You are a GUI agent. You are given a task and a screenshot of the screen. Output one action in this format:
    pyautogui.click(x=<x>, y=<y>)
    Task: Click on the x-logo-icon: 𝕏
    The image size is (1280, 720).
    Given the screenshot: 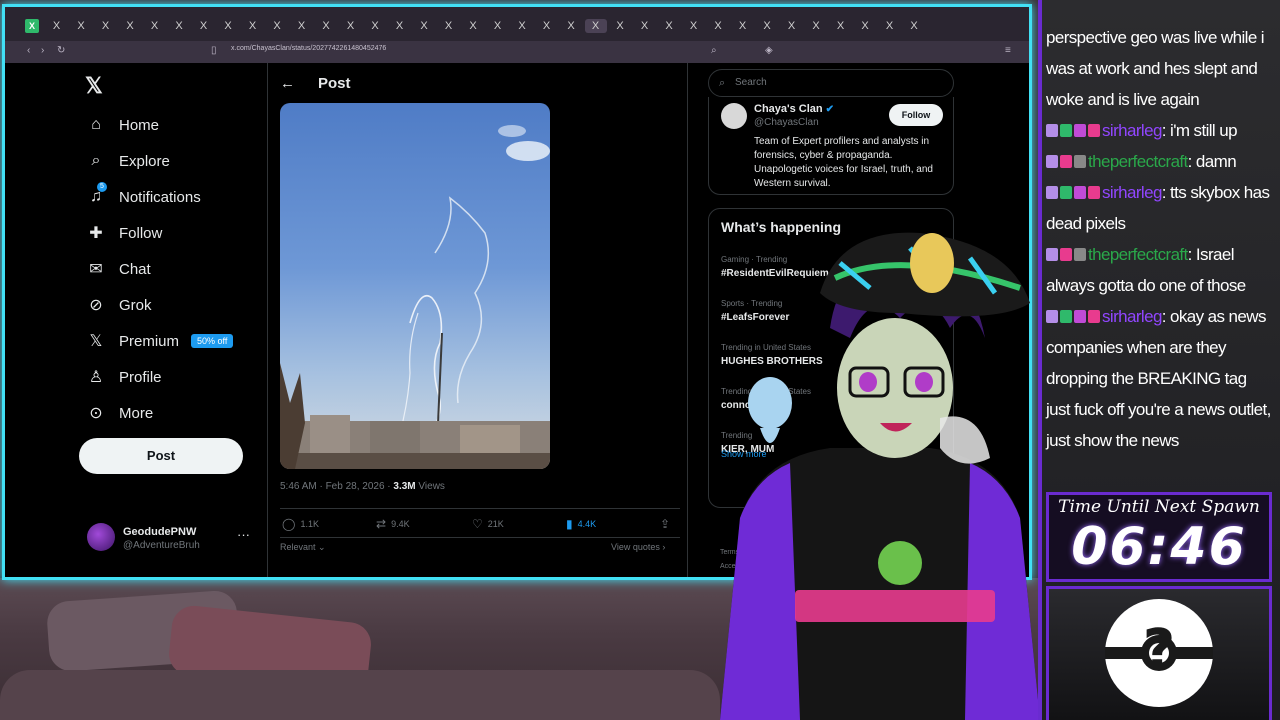 What is the action you would take?
    pyautogui.click(x=94, y=86)
    